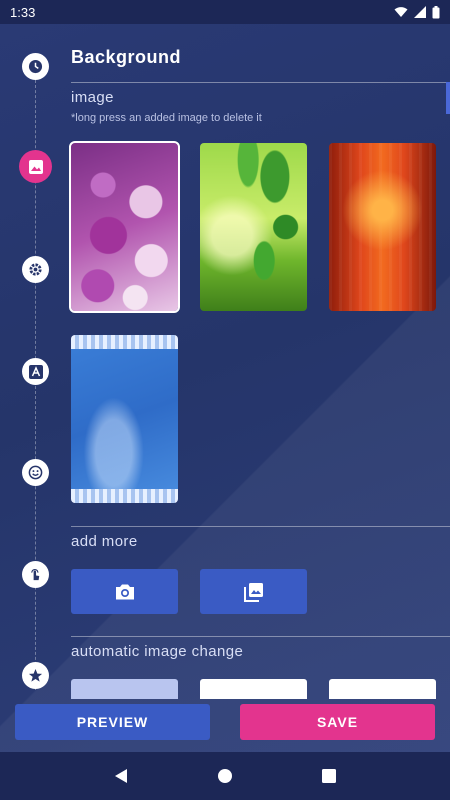  What do you see at coordinates (225, 12) in the screenshot?
I see `status-bar: 1:33` at bounding box center [225, 12].